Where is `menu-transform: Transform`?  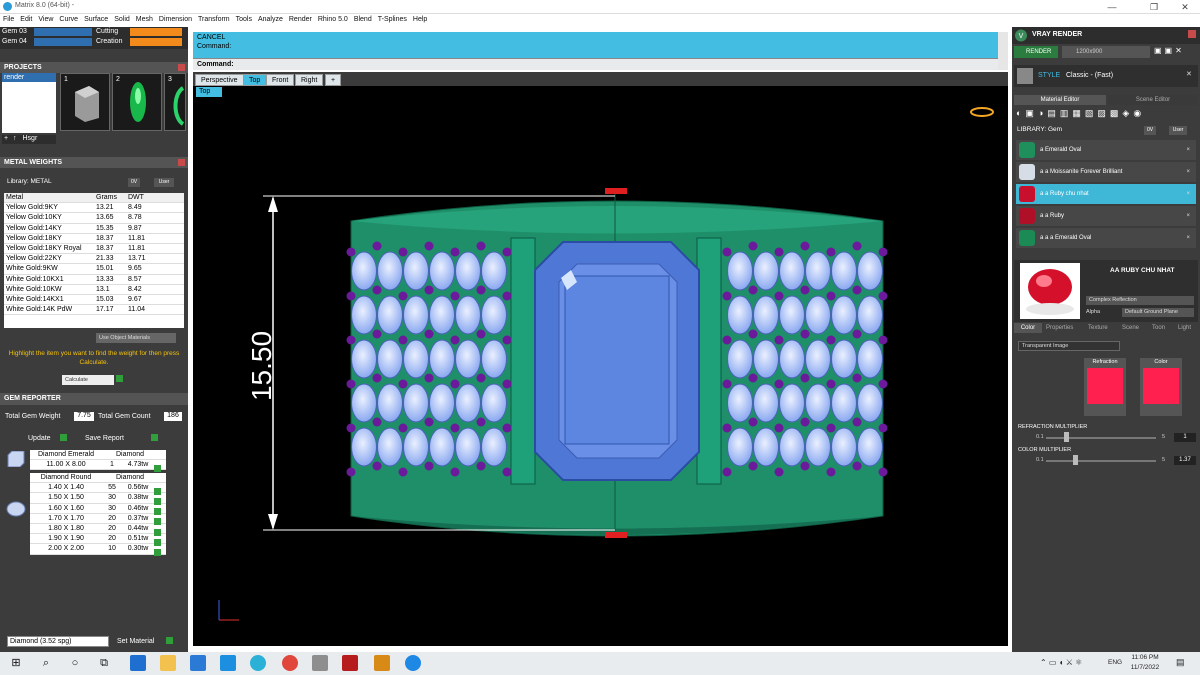 menu-transform: Transform is located at coordinates (214, 18).